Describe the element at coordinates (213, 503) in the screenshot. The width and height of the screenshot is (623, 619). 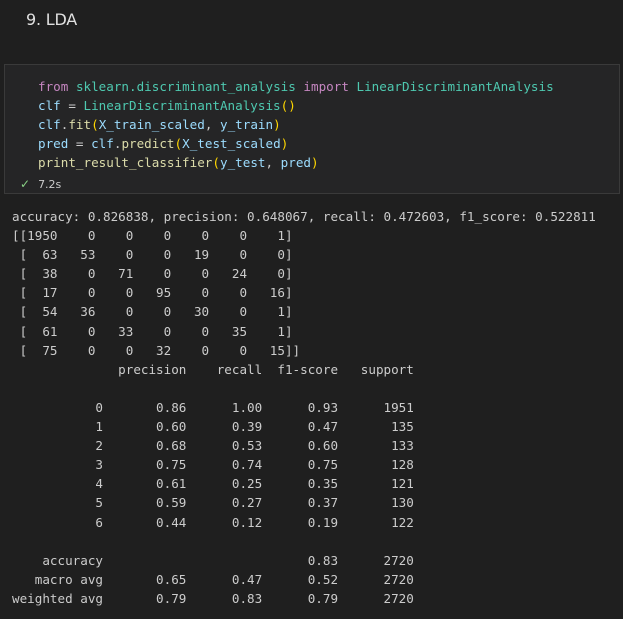
I see `output-line: 5 0.59 0.27 0.37 130` at that location.